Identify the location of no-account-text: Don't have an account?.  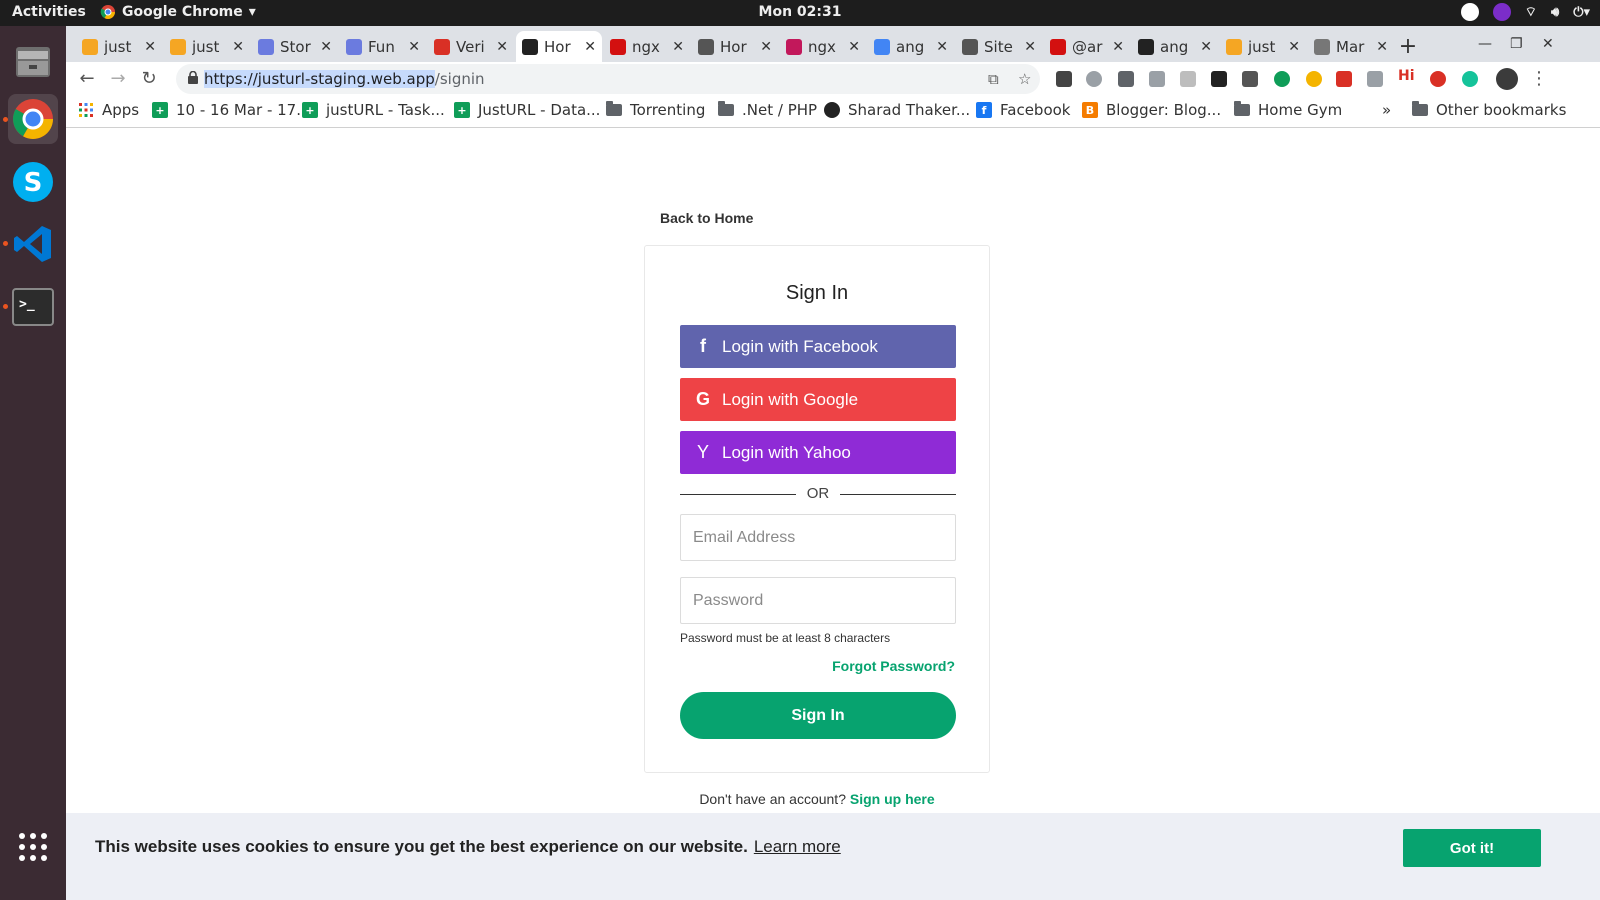
(772, 799).